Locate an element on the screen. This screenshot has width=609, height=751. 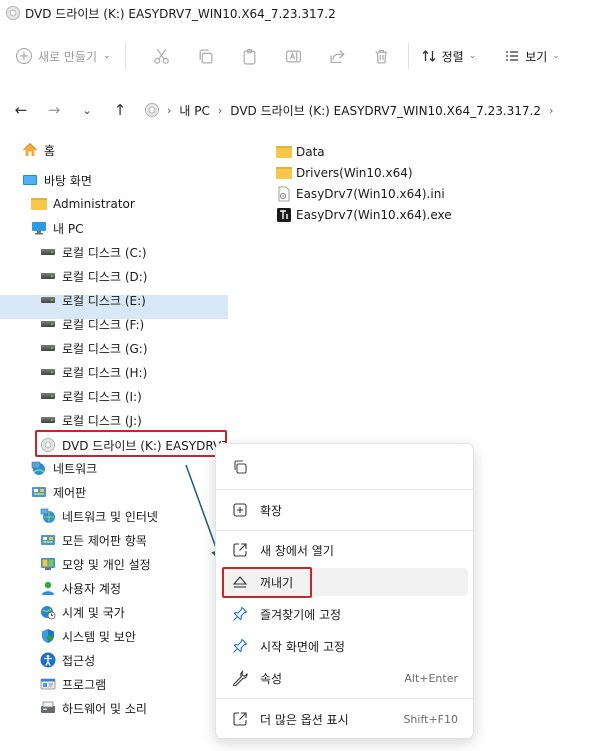
sidebar-item-local-disk-i: 로컬 디스크 (I:) is located at coordinates (91, 396).